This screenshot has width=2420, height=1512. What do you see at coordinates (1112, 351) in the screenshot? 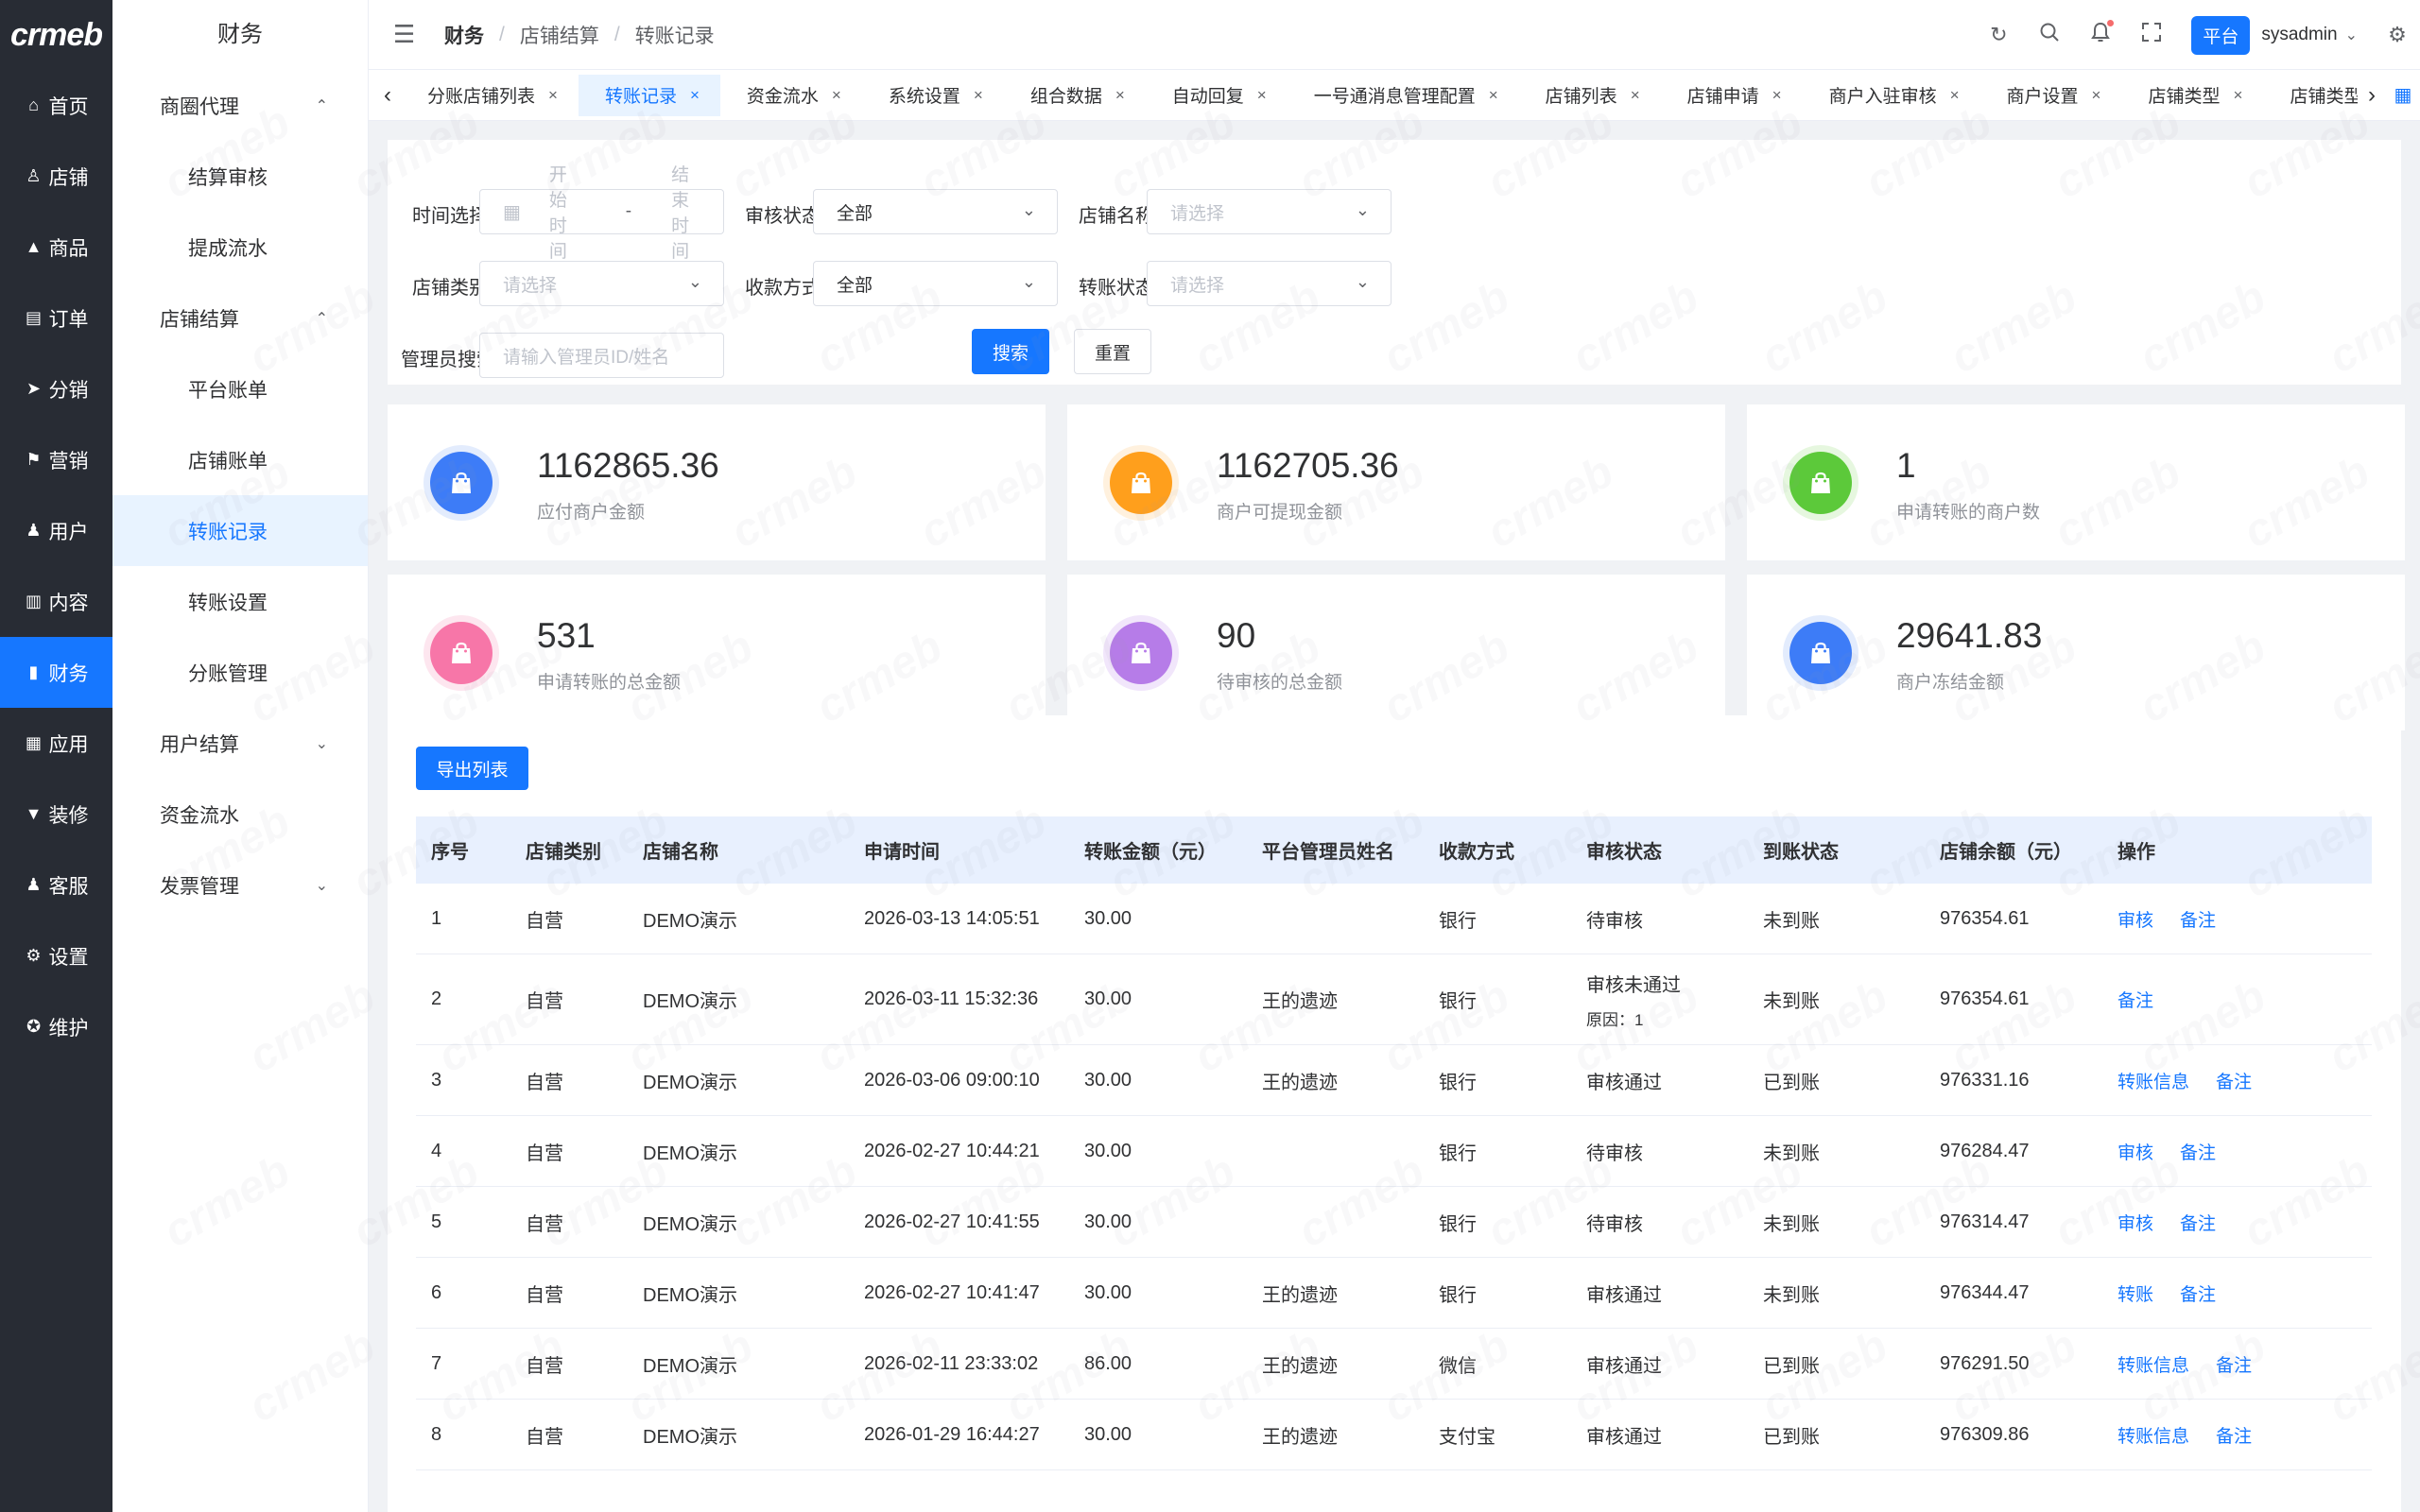
I see `reset-button: 重置` at bounding box center [1112, 351].